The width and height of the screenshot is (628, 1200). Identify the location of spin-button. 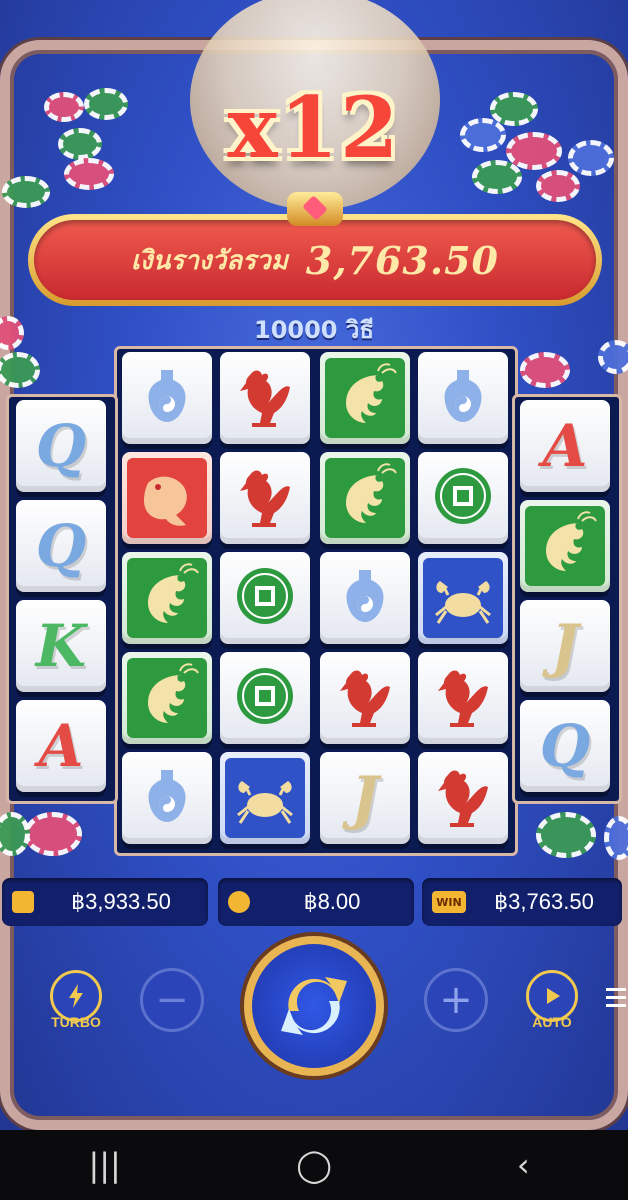
(314, 1006).